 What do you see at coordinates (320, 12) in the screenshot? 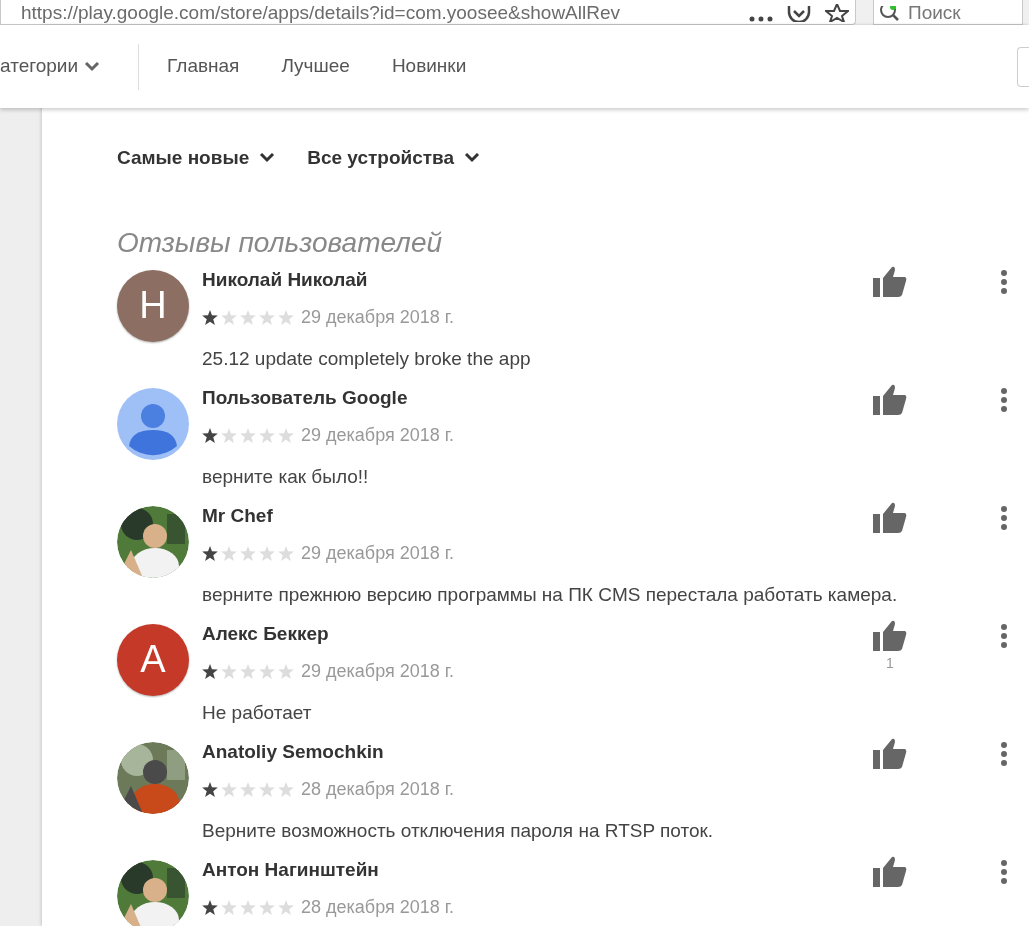
I see `url-text: https://play.google.com/store/apps/details?id=com.yoosee&showAllRev` at bounding box center [320, 12].